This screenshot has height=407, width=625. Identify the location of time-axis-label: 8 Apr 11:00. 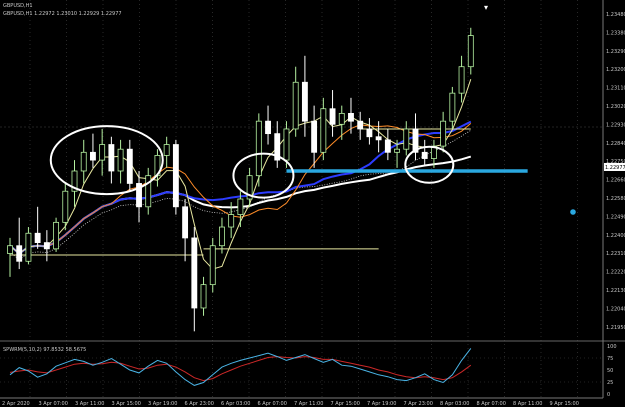
(527, 404).